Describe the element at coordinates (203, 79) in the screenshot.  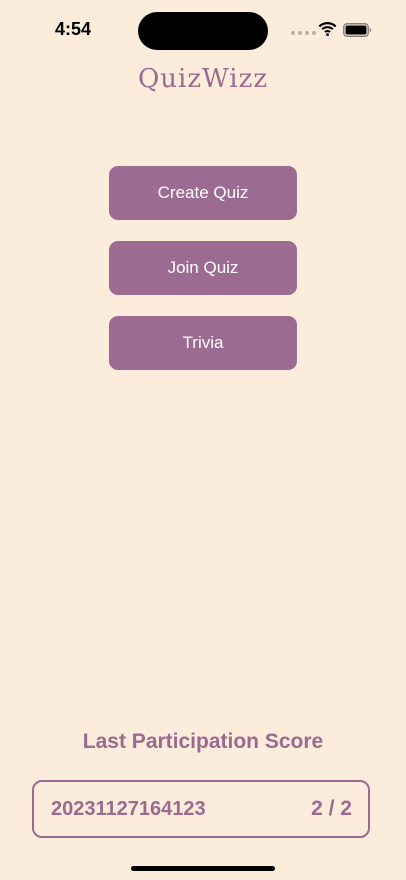
I see `app-title: QuizWizz` at that location.